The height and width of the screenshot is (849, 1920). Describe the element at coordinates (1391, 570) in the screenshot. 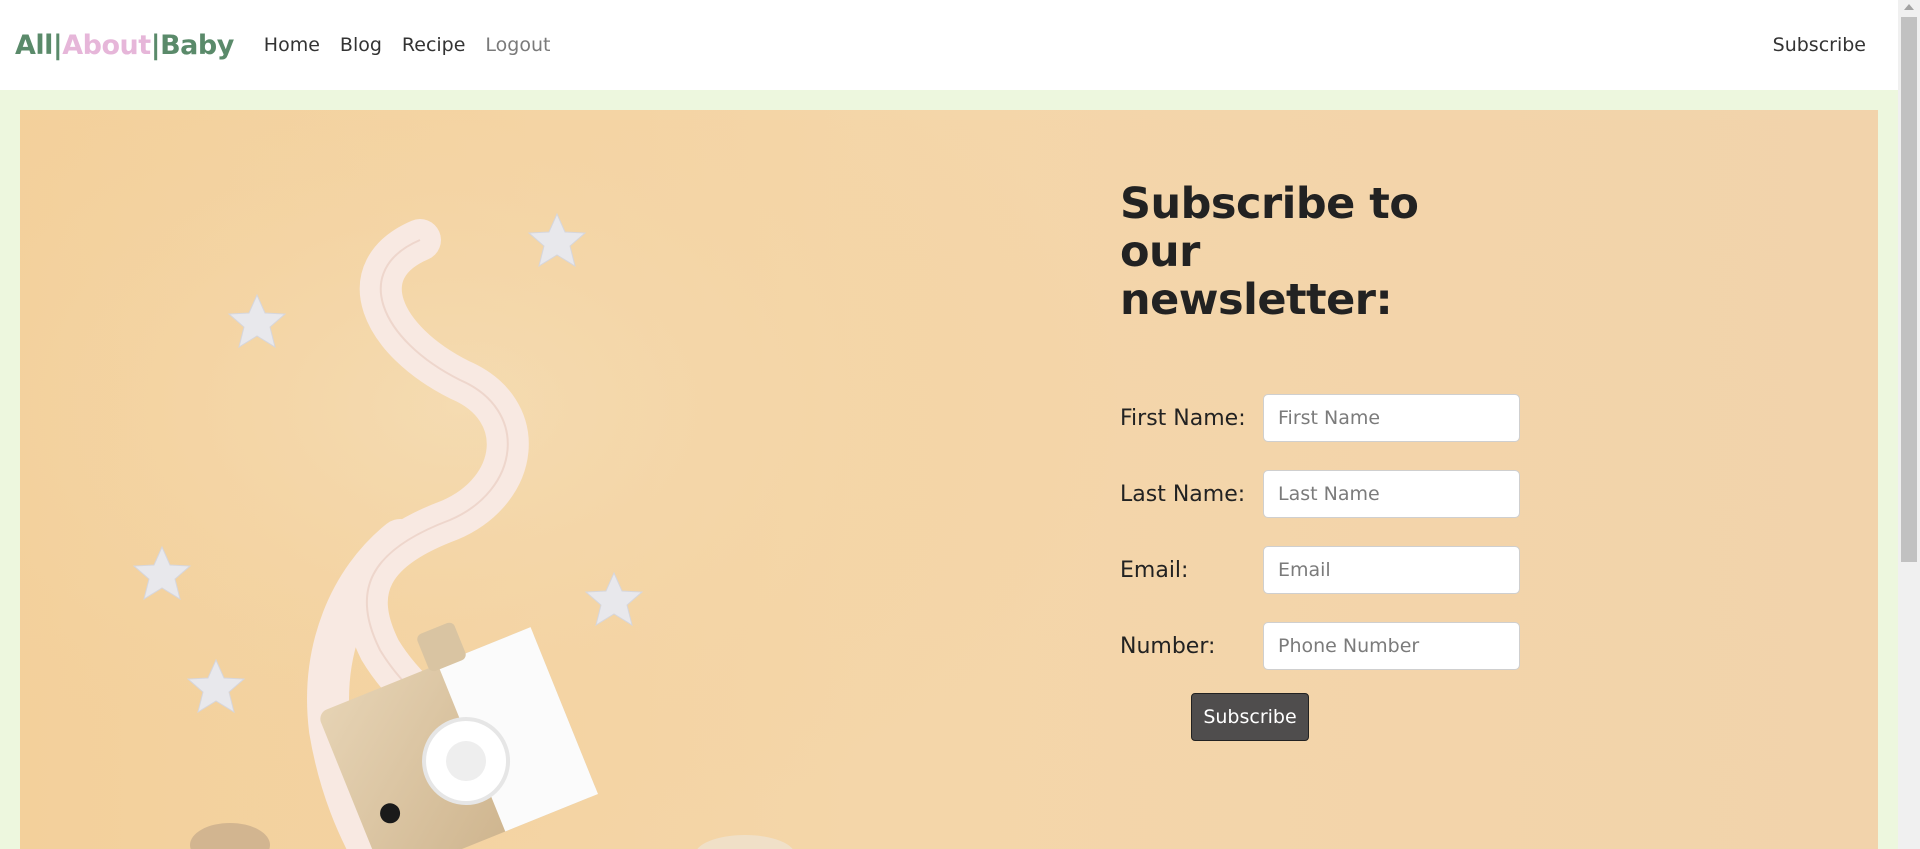

I see `email-input` at that location.